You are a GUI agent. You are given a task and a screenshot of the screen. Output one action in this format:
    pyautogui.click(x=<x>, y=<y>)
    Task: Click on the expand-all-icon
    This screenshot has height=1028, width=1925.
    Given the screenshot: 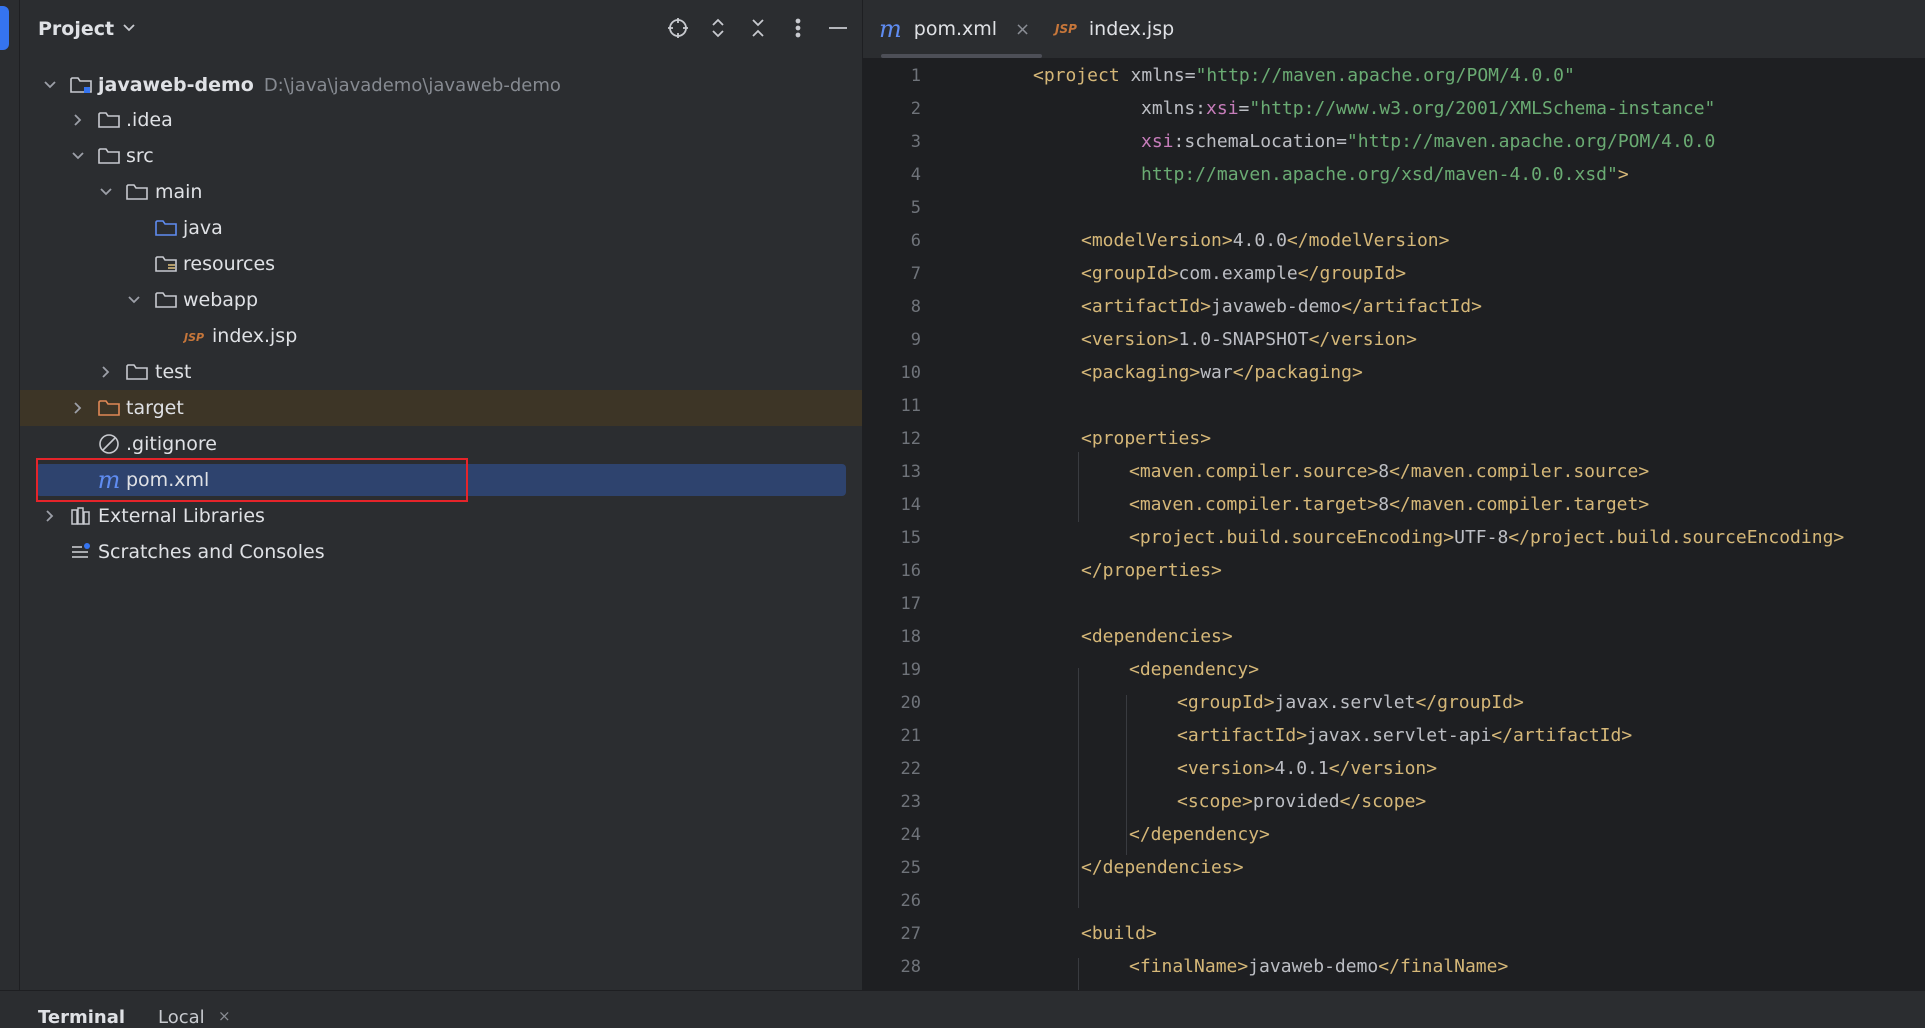 What is the action you would take?
    pyautogui.click(x=718, y=28)
    